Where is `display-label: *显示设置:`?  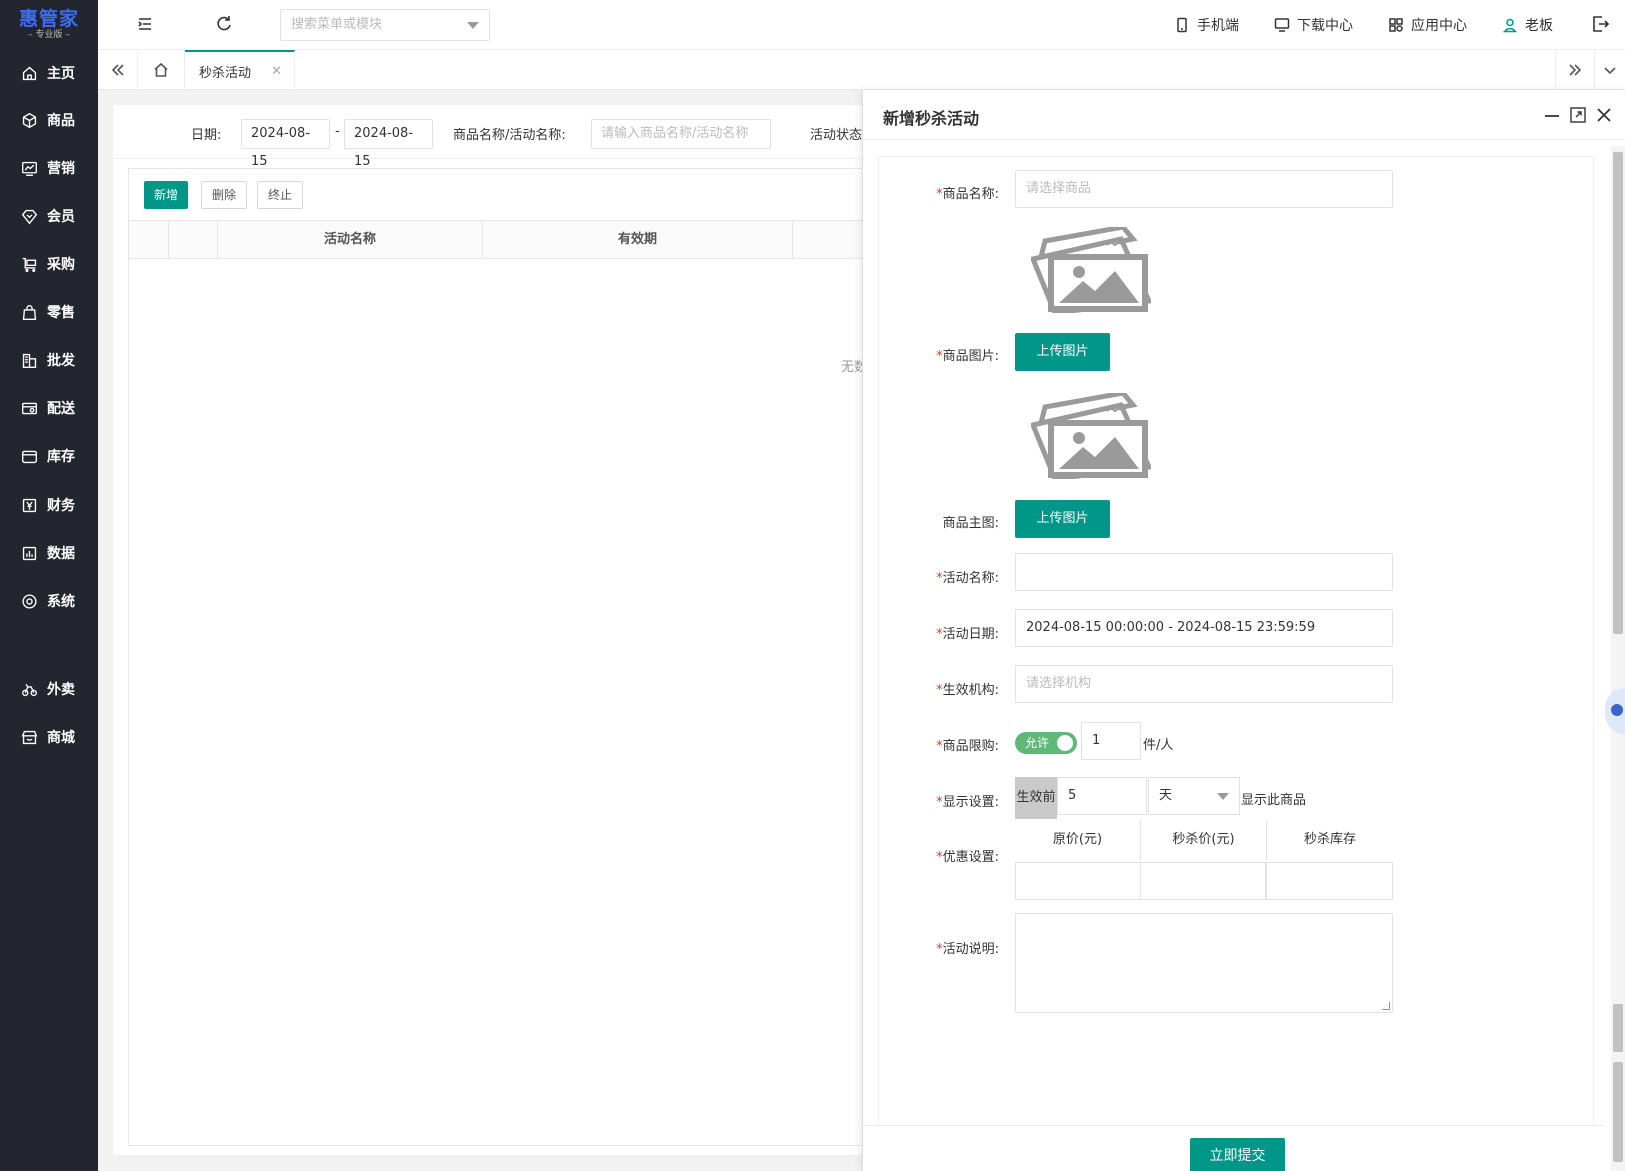 display-label: *显示设置: is located at coordinates (967, 802).